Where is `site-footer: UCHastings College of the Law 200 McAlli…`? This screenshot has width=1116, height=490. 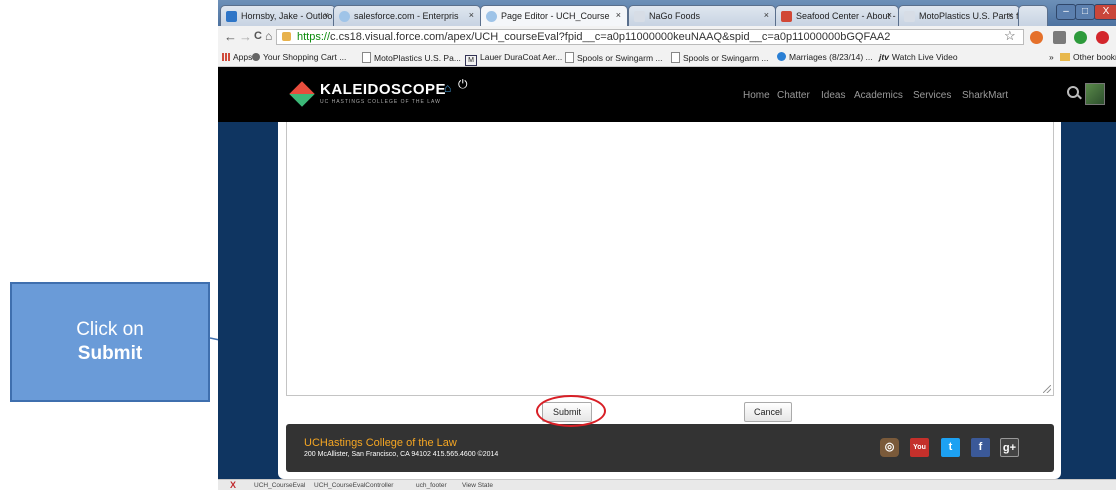 site-footer: UCHastings College of the Law 200 McAlli… is located at coordinates (670, 448).